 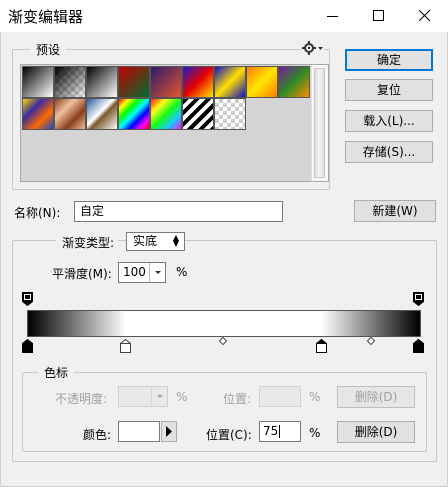 What do you see at coordinates (198, 82) in the screenshot?
I see `preset-swatch-blue-red-yellow` at bounding box center [198, 82].